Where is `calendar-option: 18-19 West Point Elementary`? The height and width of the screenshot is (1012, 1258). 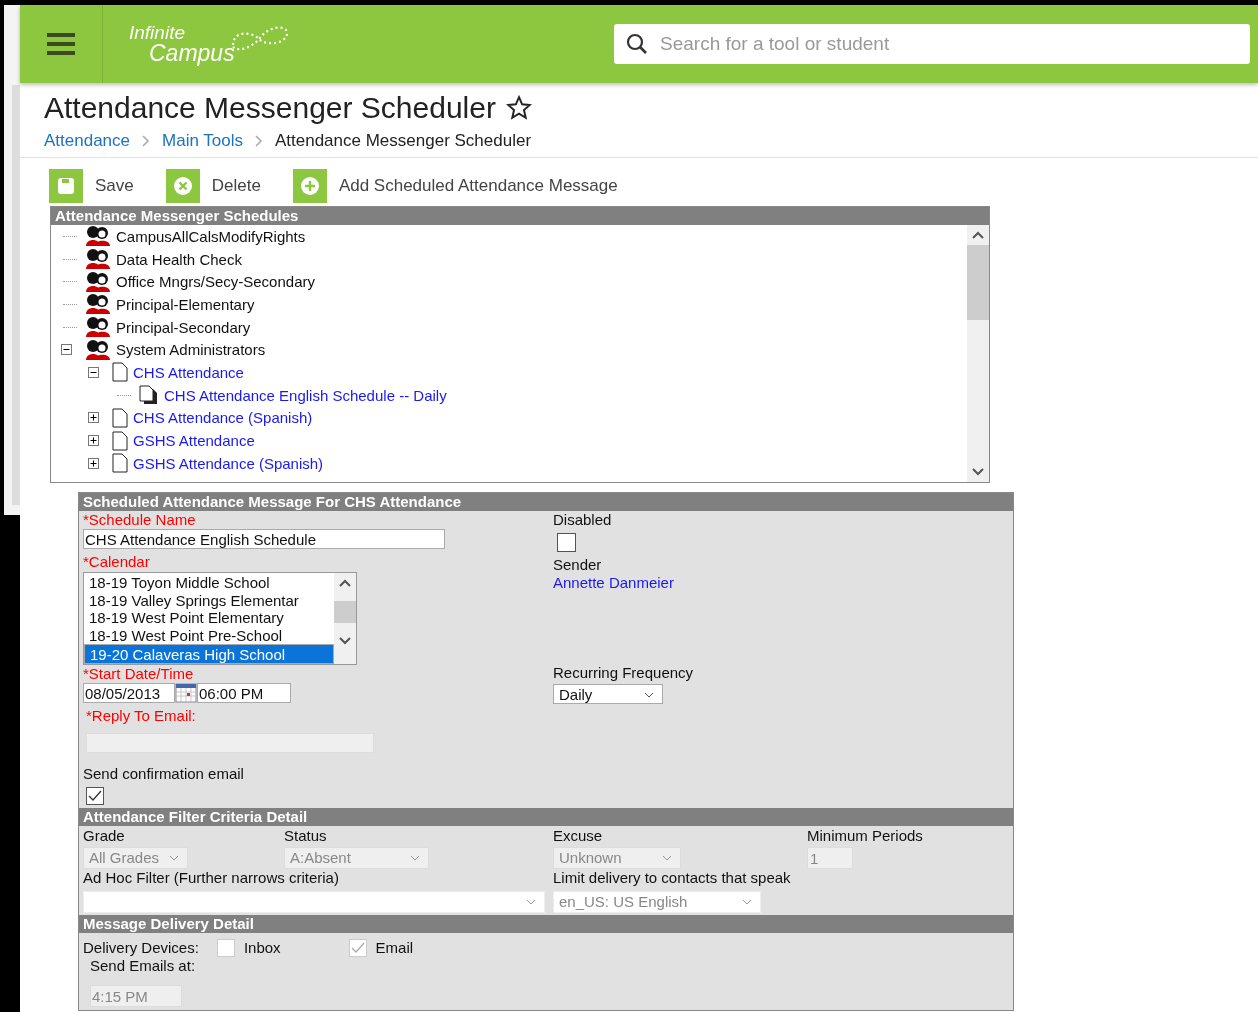 calendar-option: 18-19 West Point Elementary is located at coordinates (209, 618).